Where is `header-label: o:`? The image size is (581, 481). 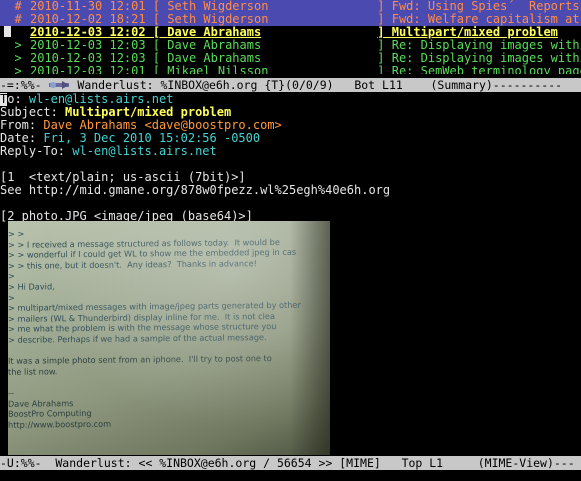 header-label: o: is located at coordinates (18, 99).